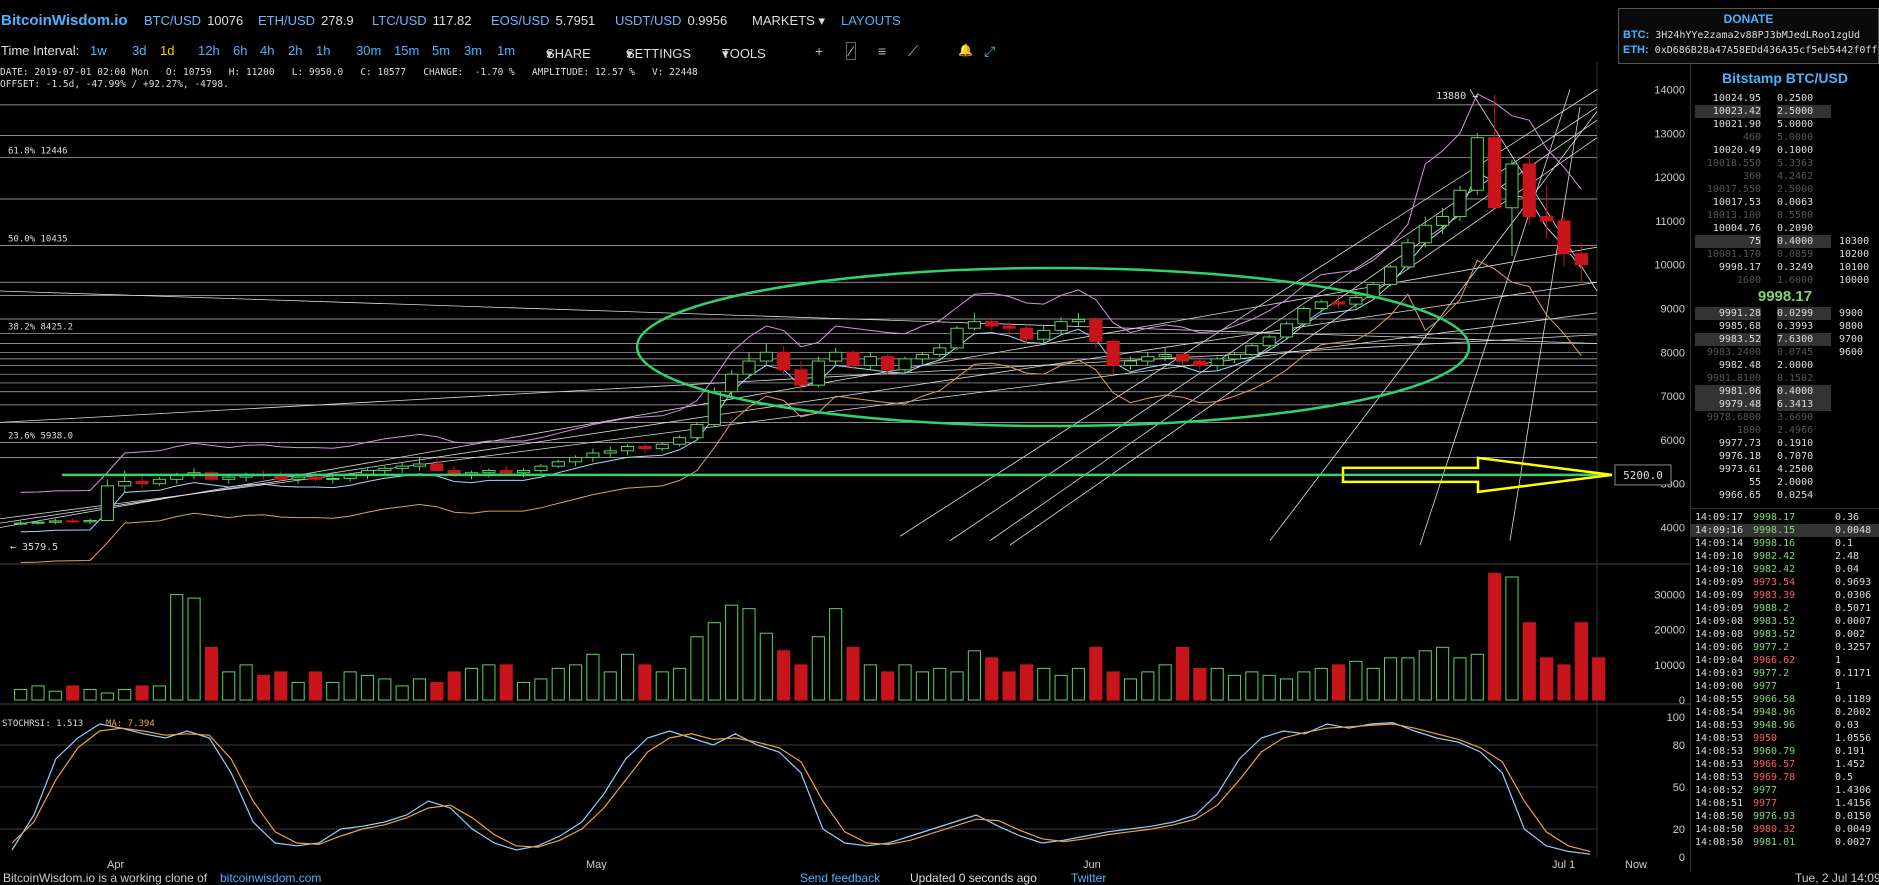 The width and height of the screenshot is (1879, 885). I want to click on bid-row: 9976.18 0.7070, so click(1785, 456).